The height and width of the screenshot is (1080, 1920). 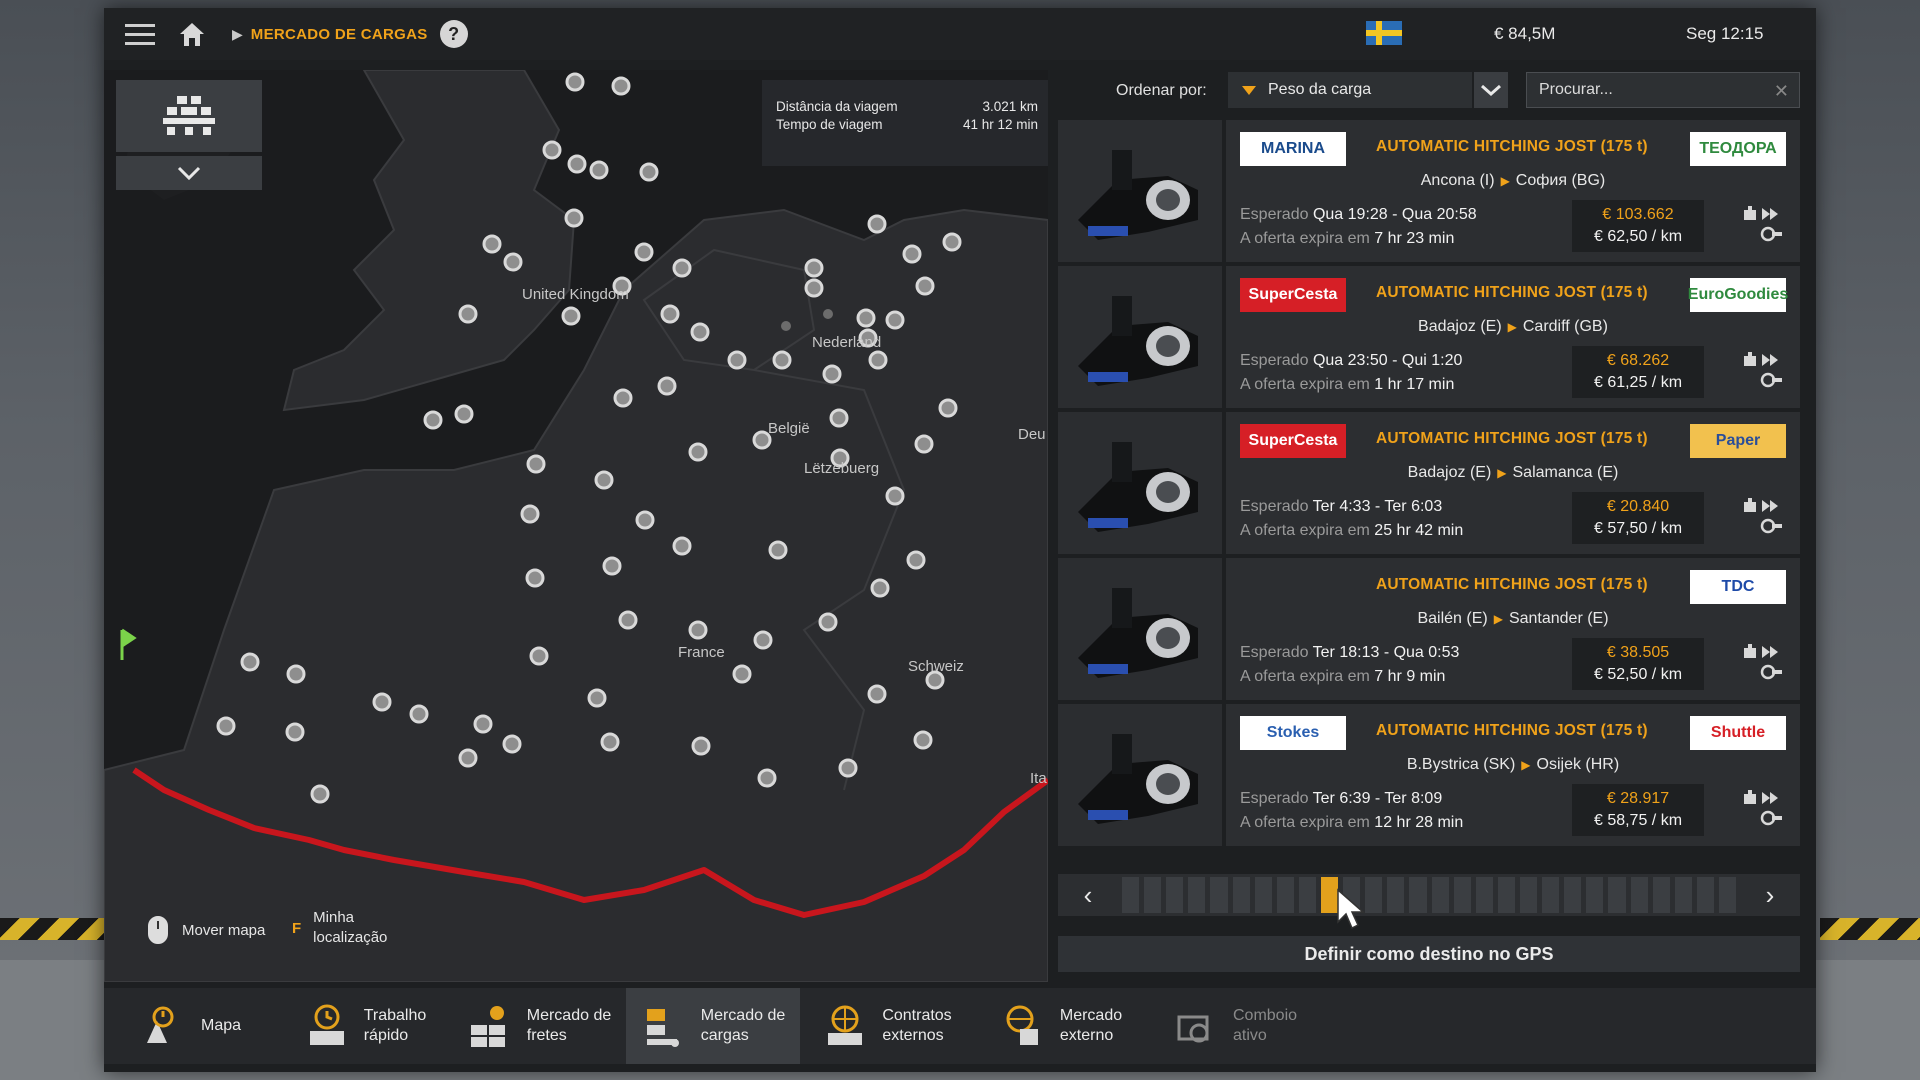 I want to click on map-label-france: France, so click(x=701, y=652).